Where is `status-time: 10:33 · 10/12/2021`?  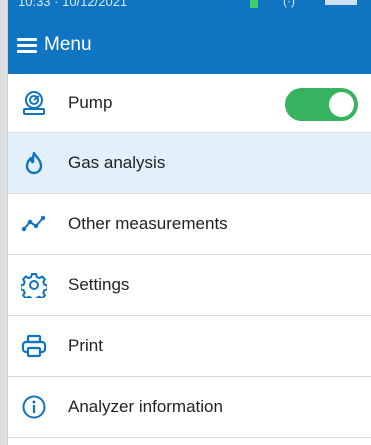 status-time: 10:33 · 10/12/2021 is located at coordinates (73, 4).